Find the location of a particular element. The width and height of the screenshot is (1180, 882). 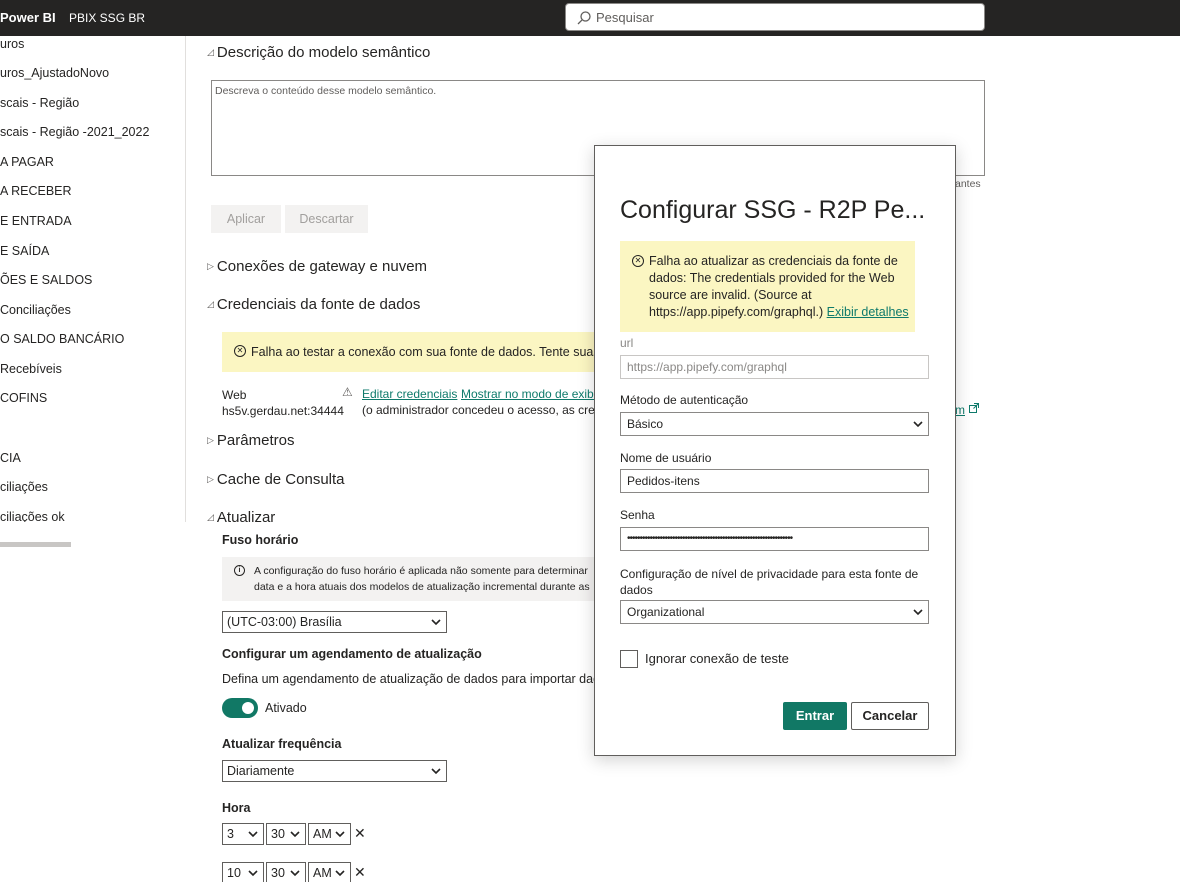

sidebar-item: Conciliações is located at coordinates (35, 310).